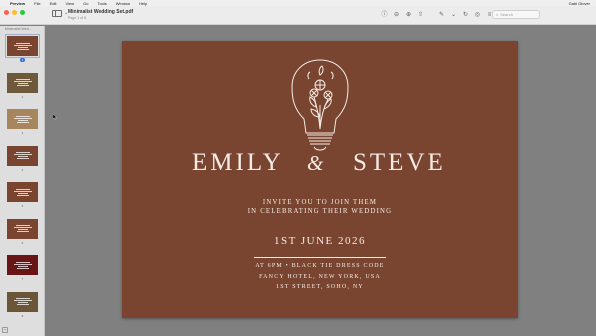  Describe the element at coordinates (37, 3) in the screenshot. I see `menu-file: File` at that location.